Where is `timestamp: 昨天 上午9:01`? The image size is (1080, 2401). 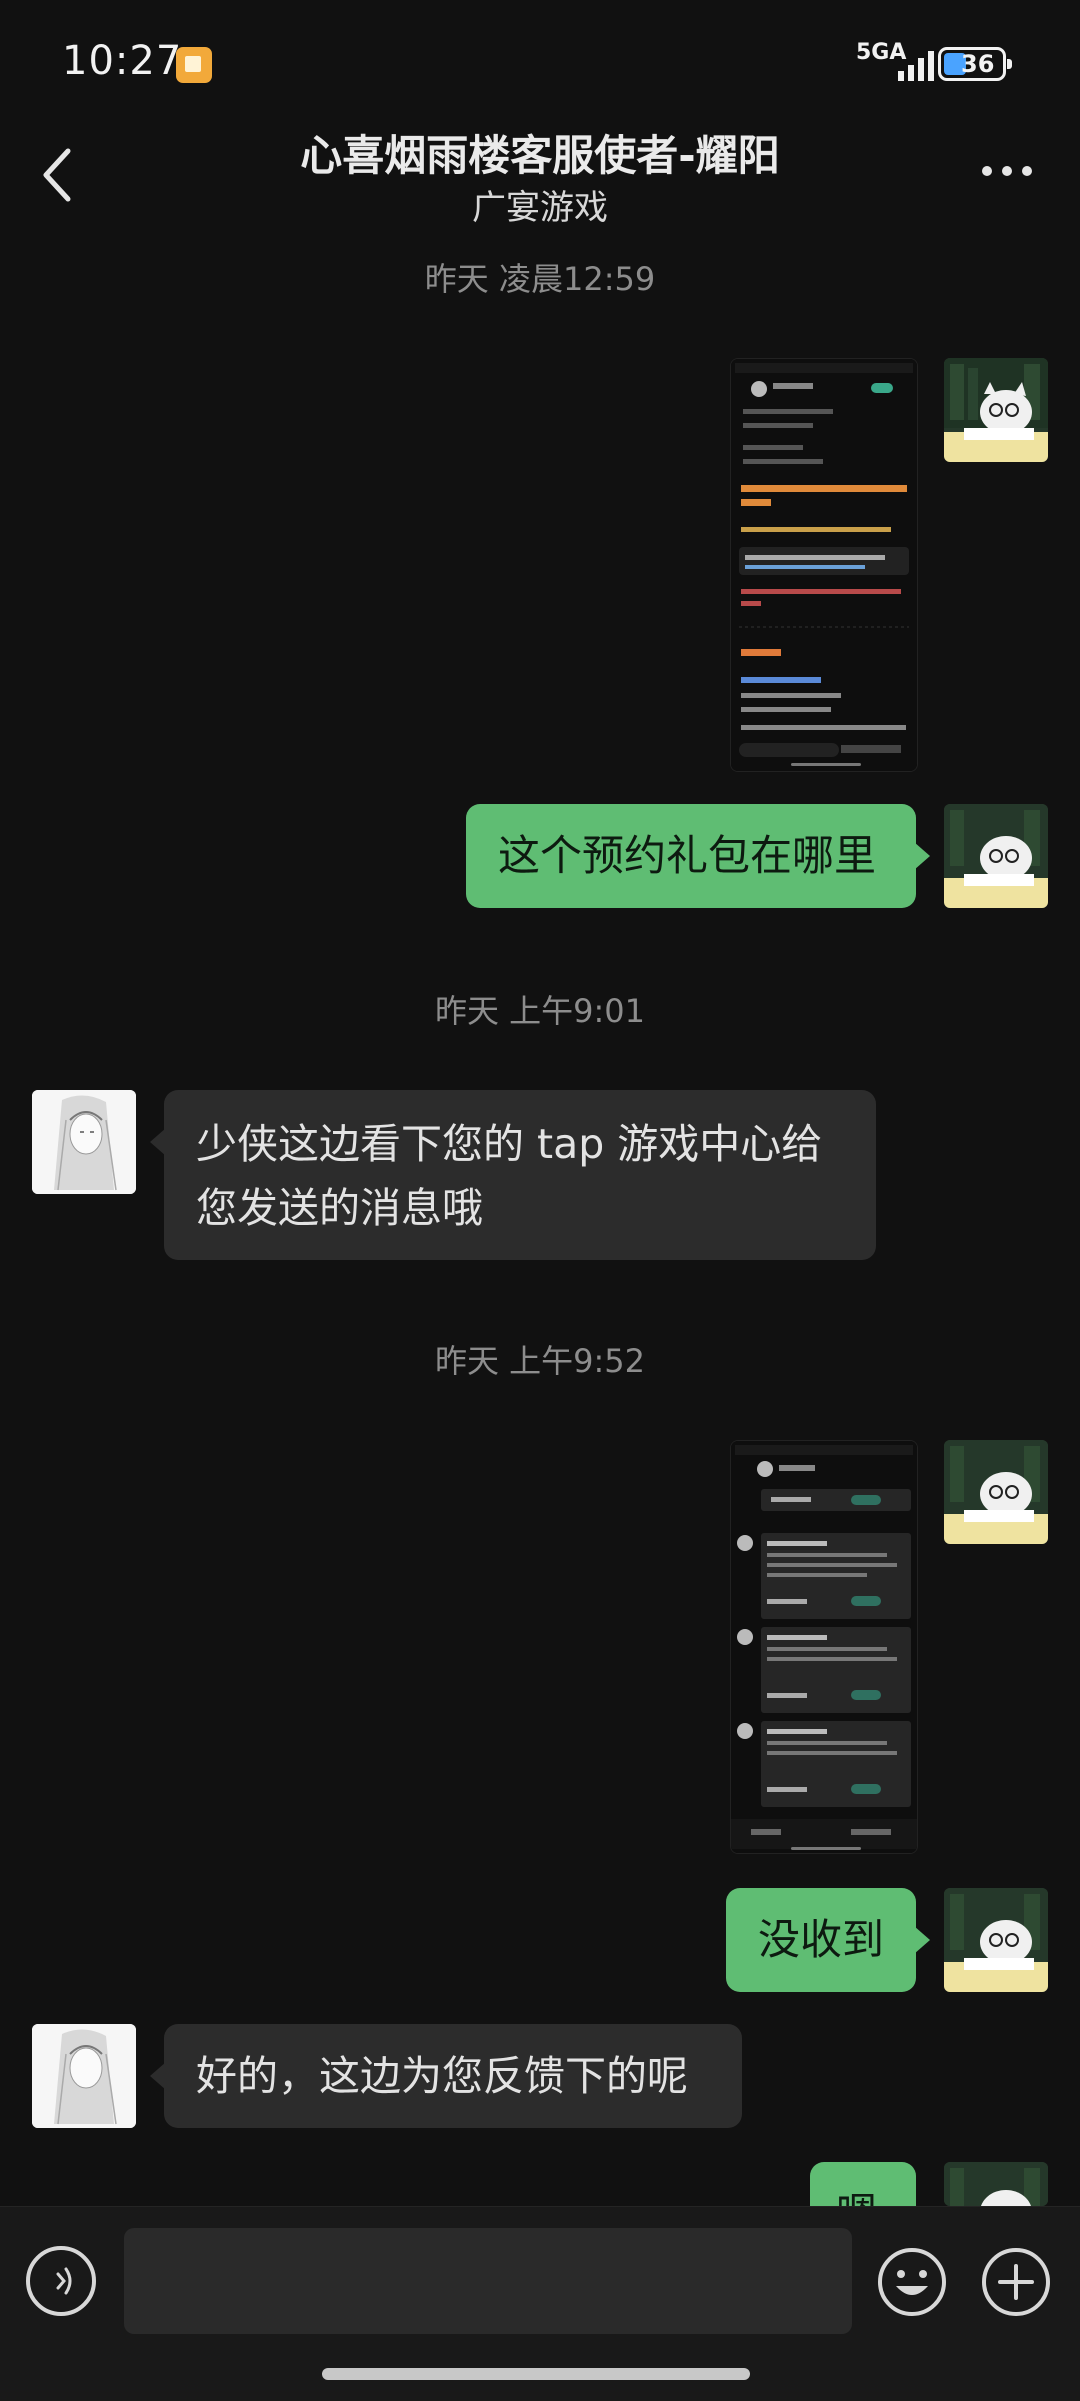 timestamp: 昨天 上午9:01 is located at coordinates (540, 1011).